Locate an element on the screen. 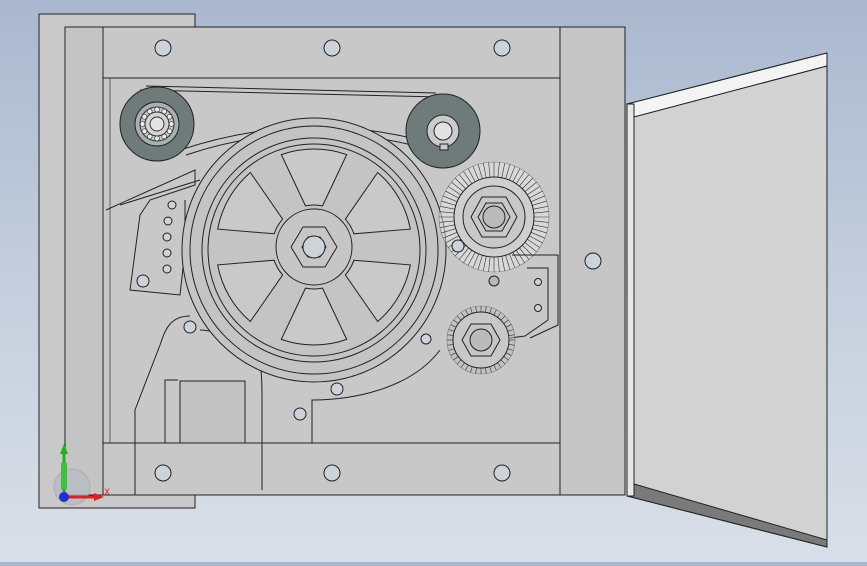 Image resolution: width=867 pixels, height=566 pixels. spur-gear is located at coordinates (481, 340).